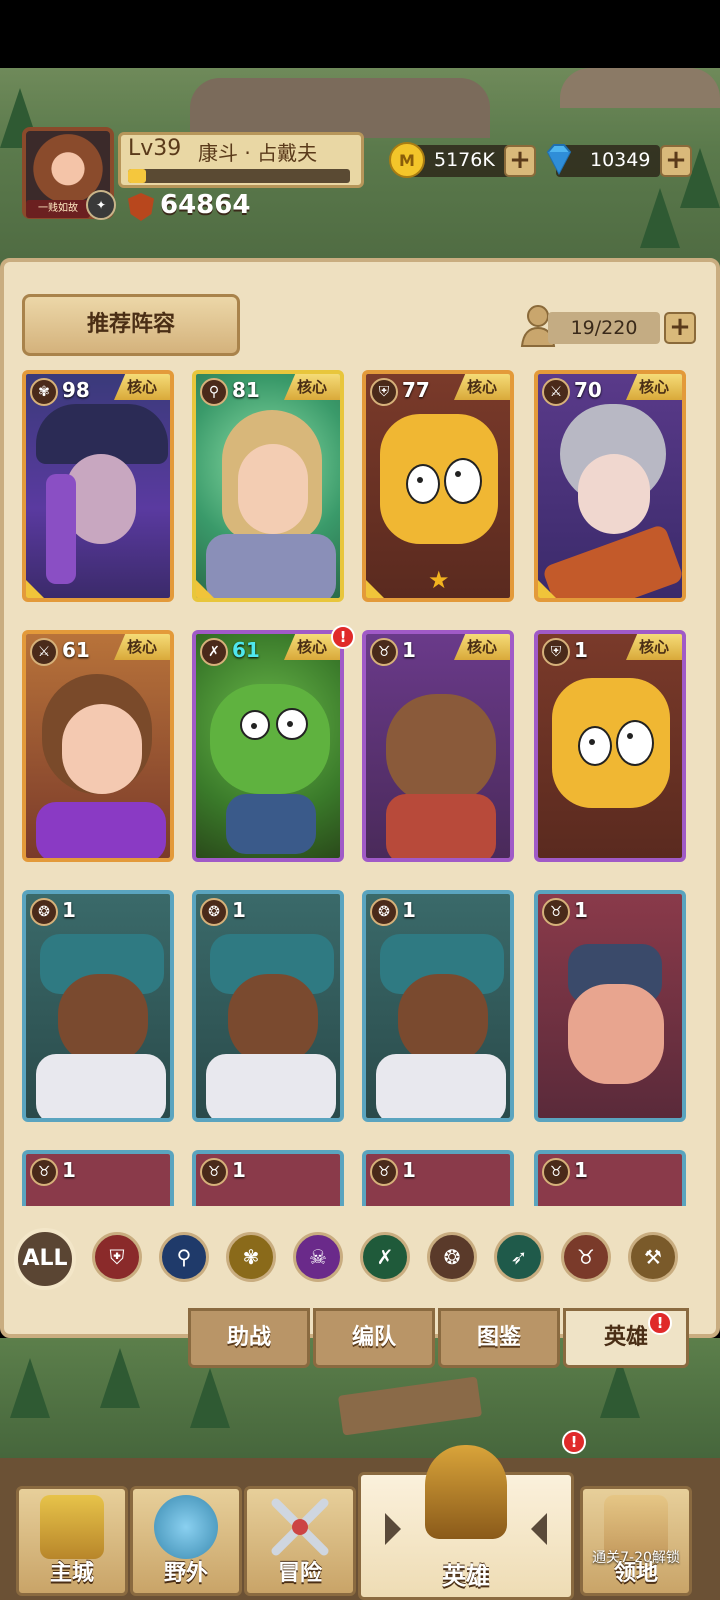 The height and width of the screenshot is (1600, 720). Describe the element at coordinates (466, 1576) in the screenshot. I see `nav-label: 英雄` at that location.